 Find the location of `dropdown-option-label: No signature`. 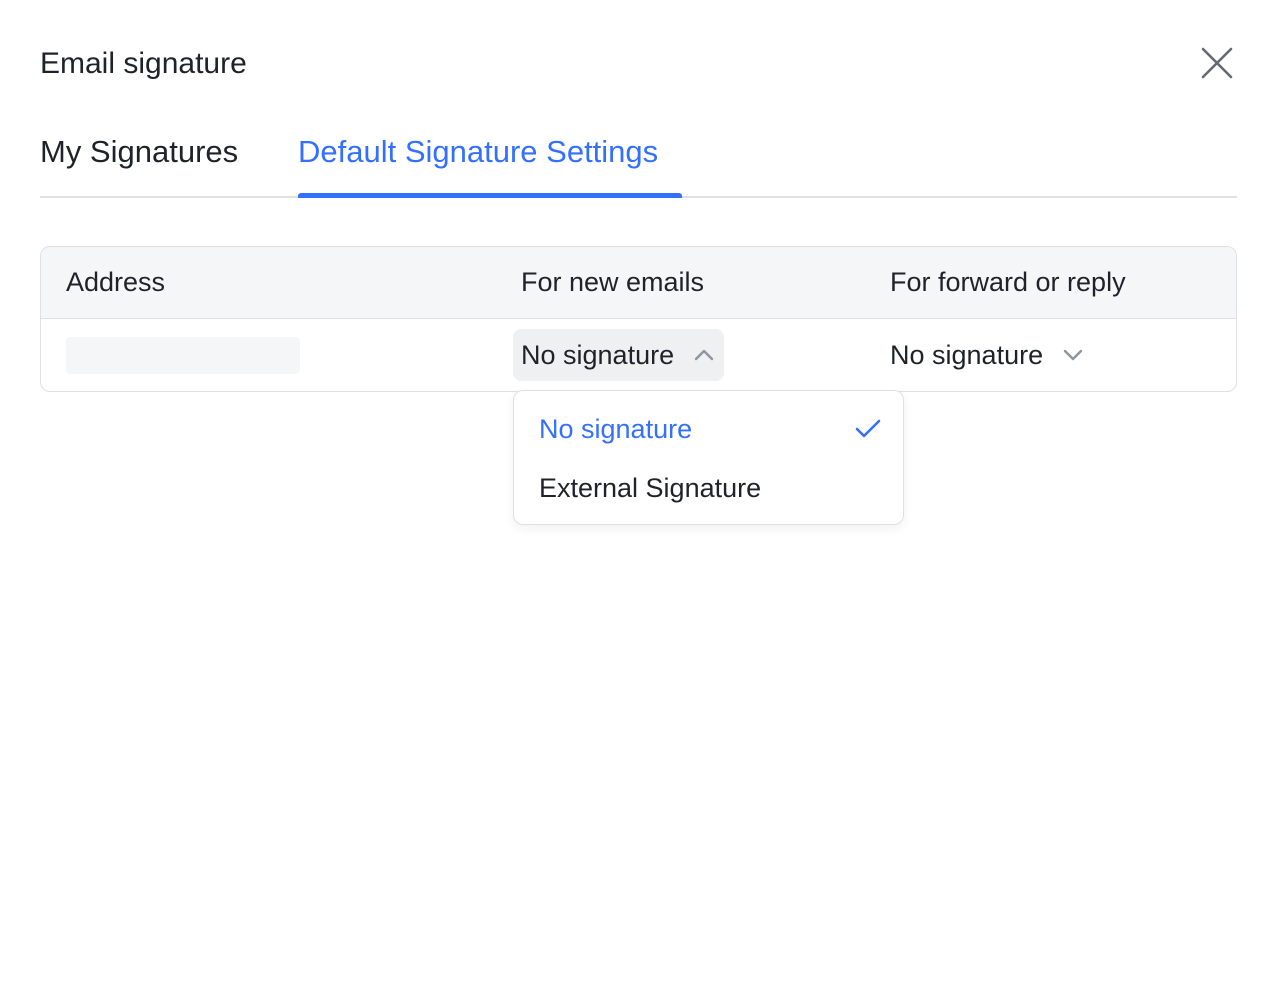

dropdown-option-label: No signature is located at coordinates (616, 429).